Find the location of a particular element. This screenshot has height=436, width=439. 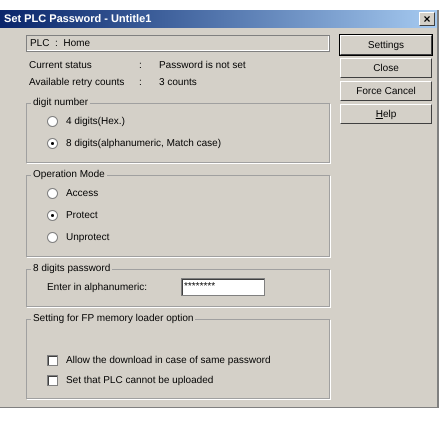

close-button: × is located at coordinates (427, 19).